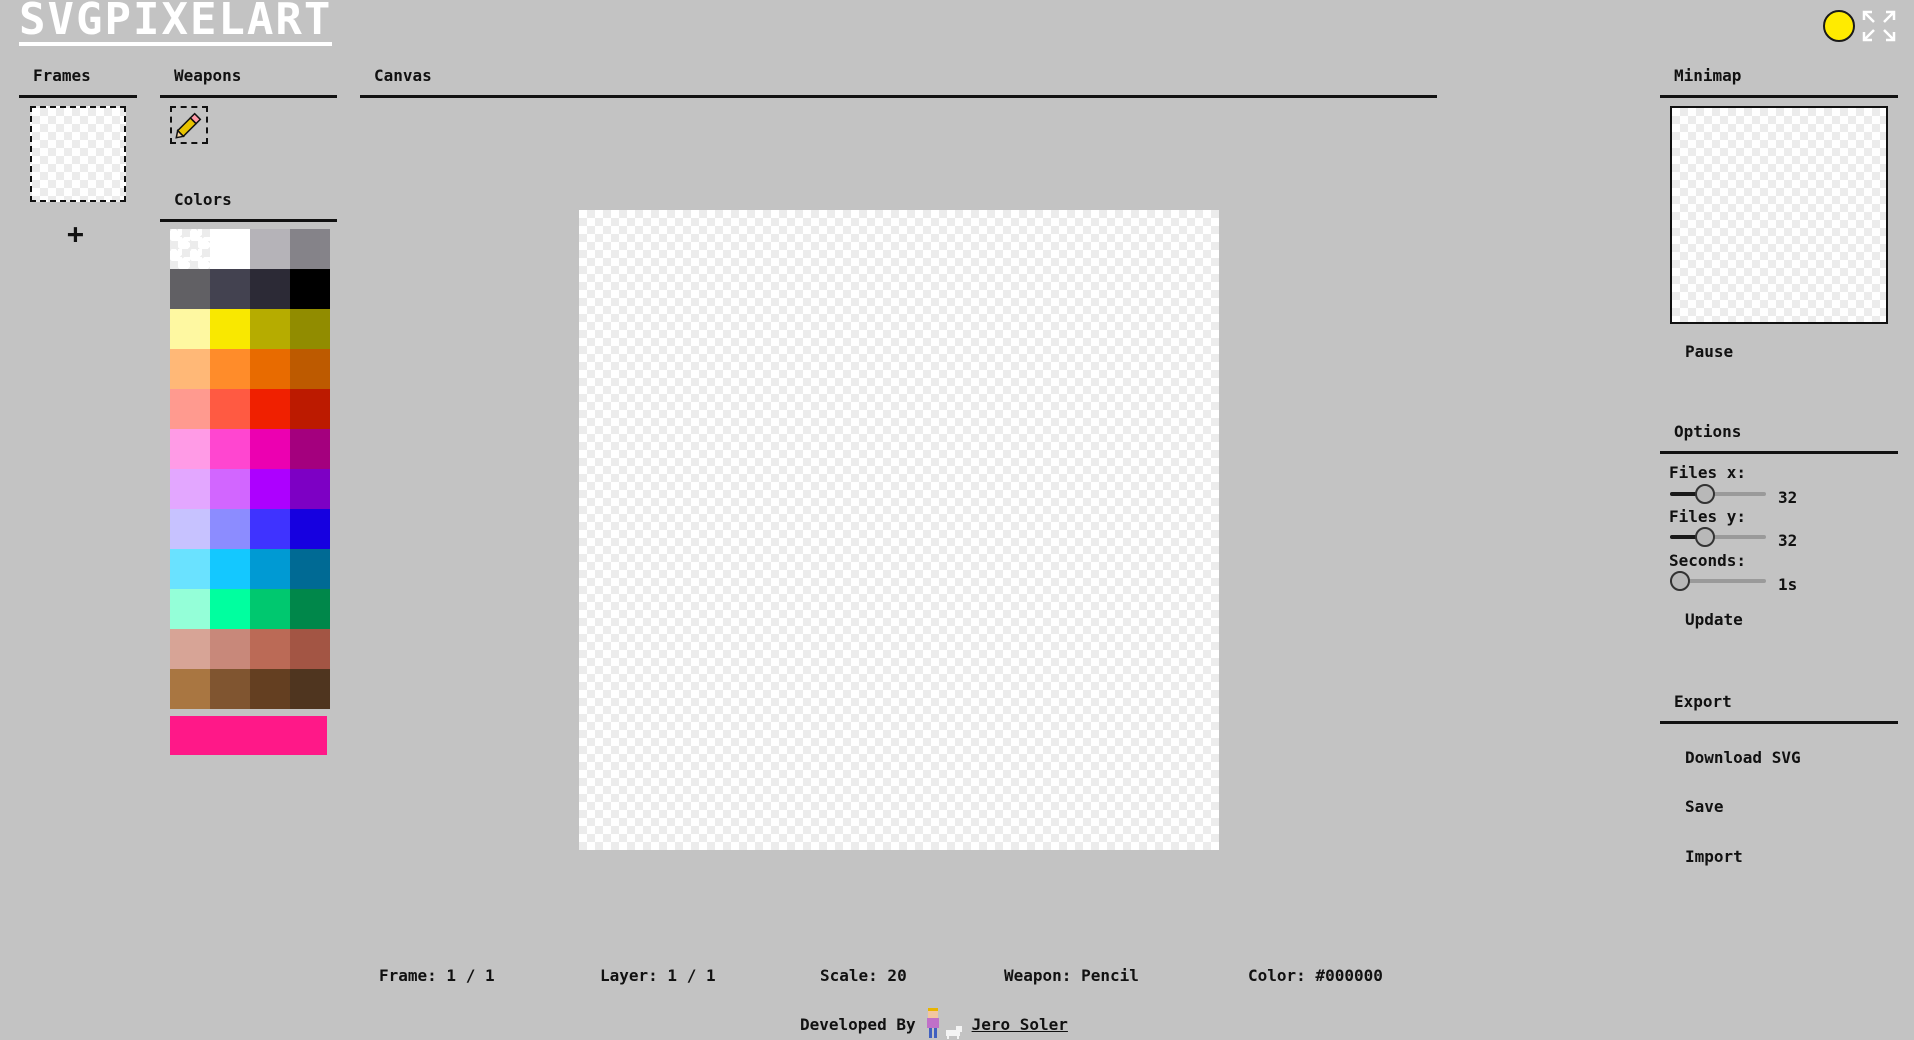  Describe the element at coordinates (944, 1023) in the screenshot. I see `author-avatar-icon` at that location.